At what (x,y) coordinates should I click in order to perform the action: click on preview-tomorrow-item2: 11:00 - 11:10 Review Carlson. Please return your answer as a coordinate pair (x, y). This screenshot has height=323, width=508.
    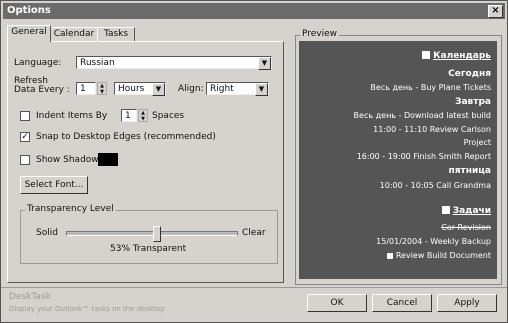
    Looking at the image, I should click on (432, 129).